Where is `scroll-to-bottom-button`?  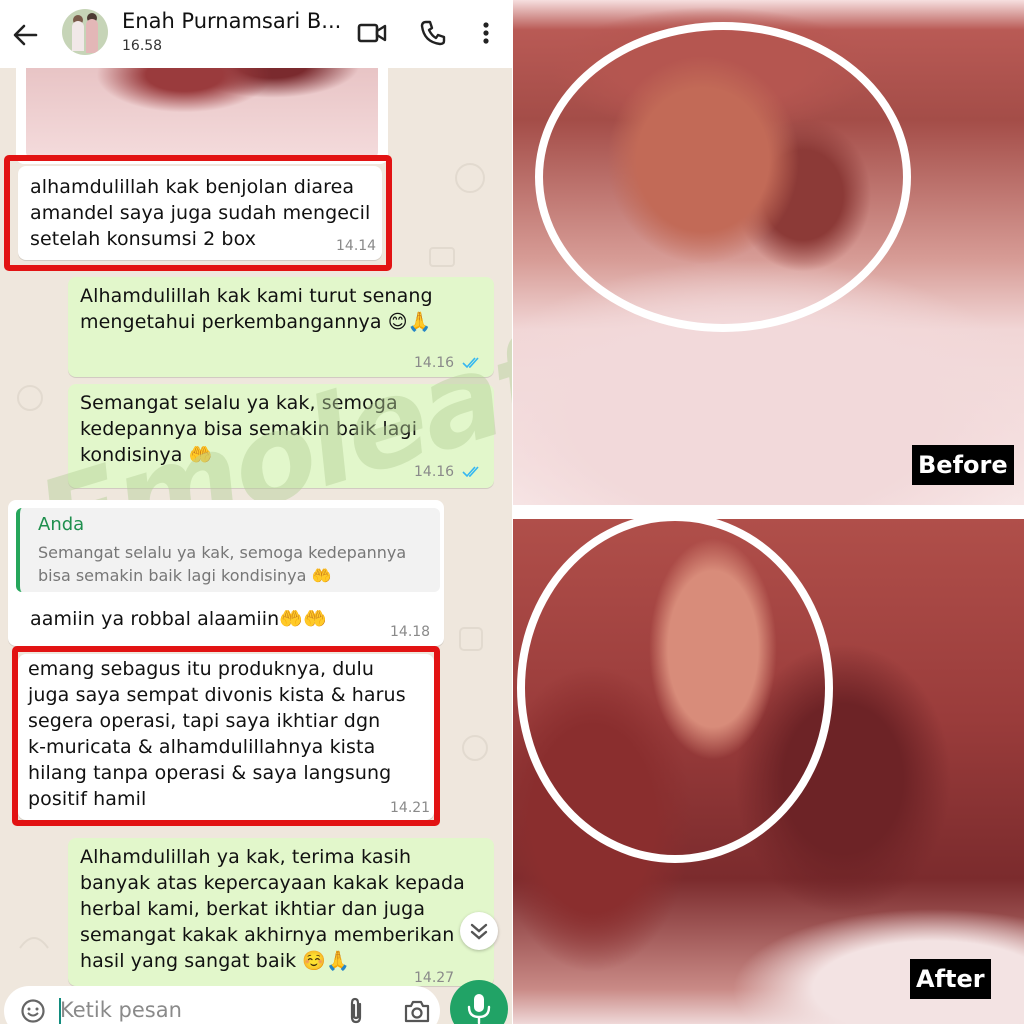
scroll-to-bottom-button is located at coordinates (479, 931).